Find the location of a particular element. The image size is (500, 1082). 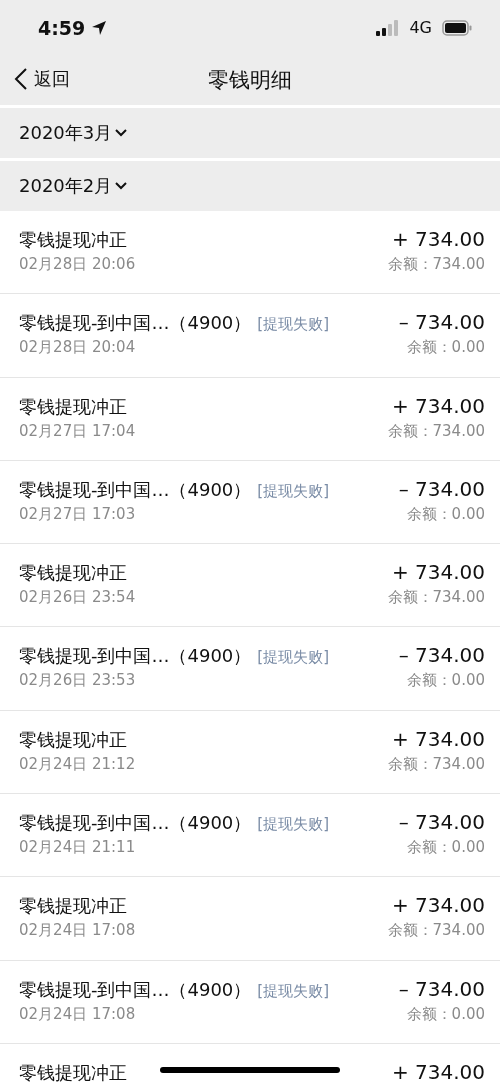

transaction-row: 零钱提现-到中国…（4900） [提现失败] – 734.00 02月24日 17:08 余额：0.00 is located at coordinates (250, 1002).